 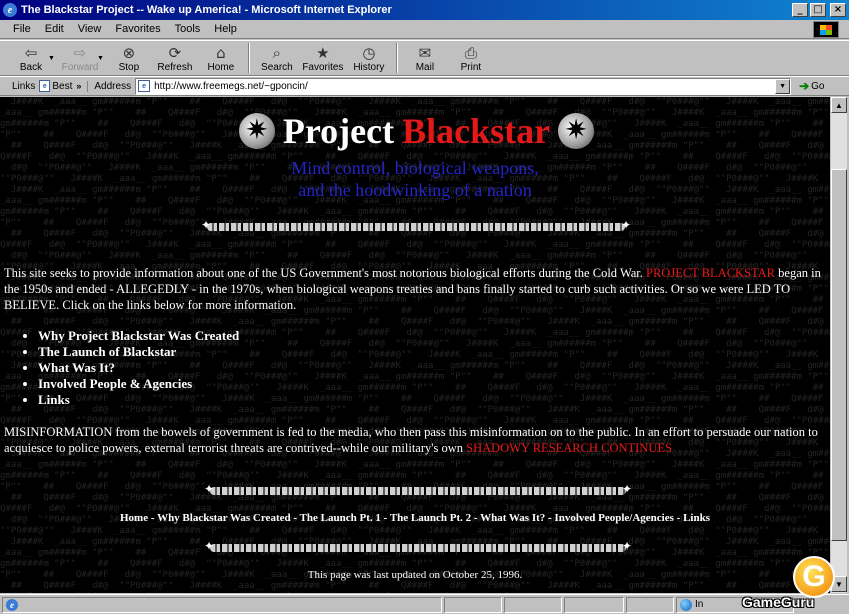 I want to click on forward-arrow-icon: ⇨, so click(x=80, y=52).